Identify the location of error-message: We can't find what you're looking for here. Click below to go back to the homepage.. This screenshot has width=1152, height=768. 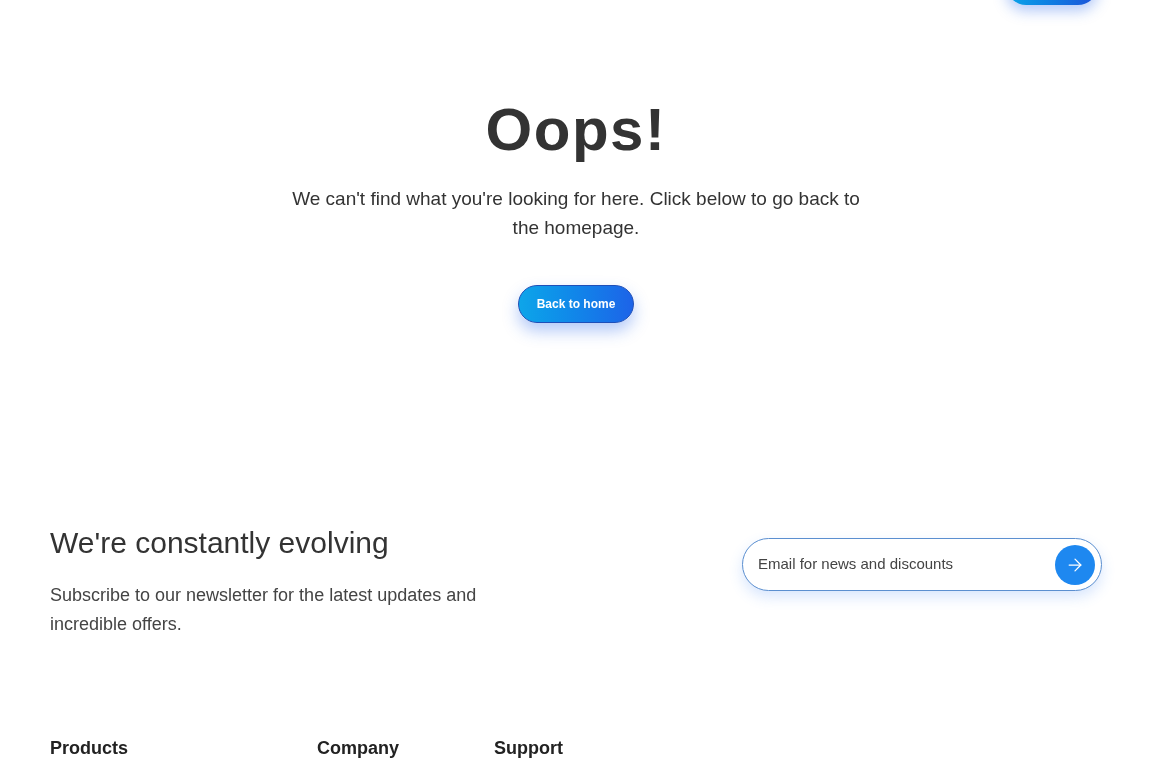
(576, 213).